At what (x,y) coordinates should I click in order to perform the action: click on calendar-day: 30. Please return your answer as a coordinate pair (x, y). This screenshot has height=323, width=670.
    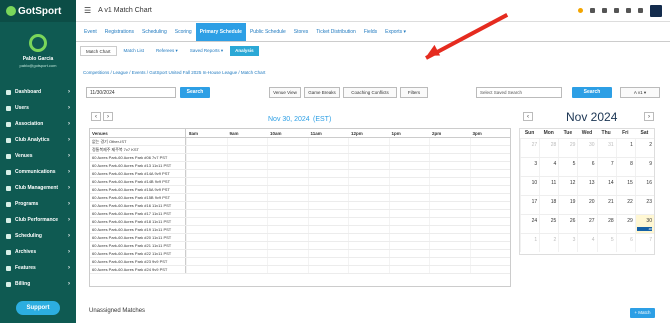
    Looking at the image, I should click on (586, 148).